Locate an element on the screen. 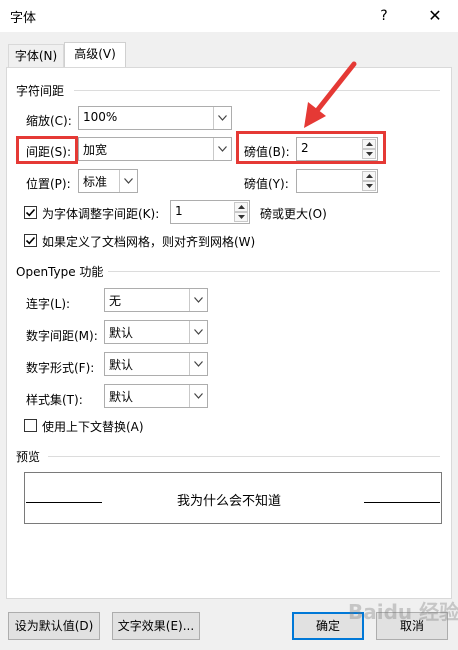  kerning-suffix: 磅或更大(O) is located at coordinates (293, 214).